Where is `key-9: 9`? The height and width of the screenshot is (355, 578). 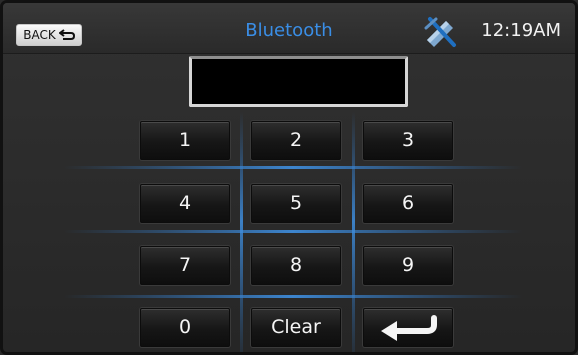 key-9: 9 is located at coordinates (408, 265).